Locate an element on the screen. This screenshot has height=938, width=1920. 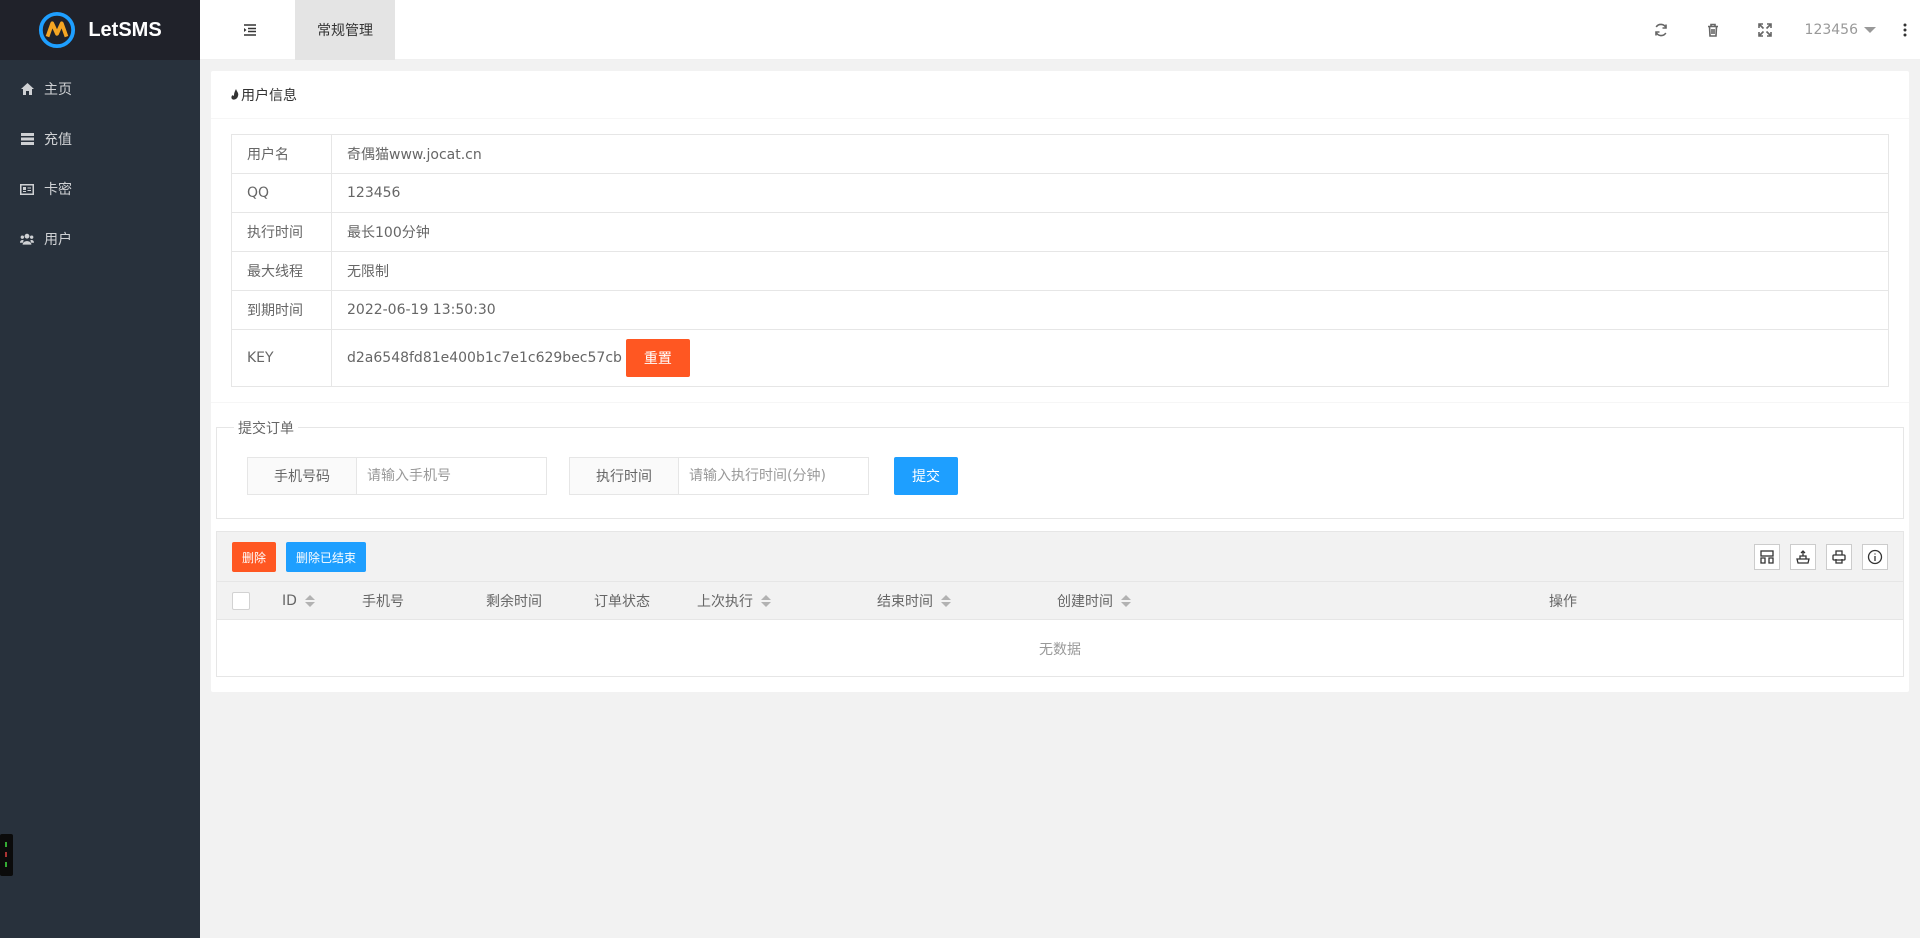
delete-finished-button: 删除已结束 is located at coordinates (326, 557).